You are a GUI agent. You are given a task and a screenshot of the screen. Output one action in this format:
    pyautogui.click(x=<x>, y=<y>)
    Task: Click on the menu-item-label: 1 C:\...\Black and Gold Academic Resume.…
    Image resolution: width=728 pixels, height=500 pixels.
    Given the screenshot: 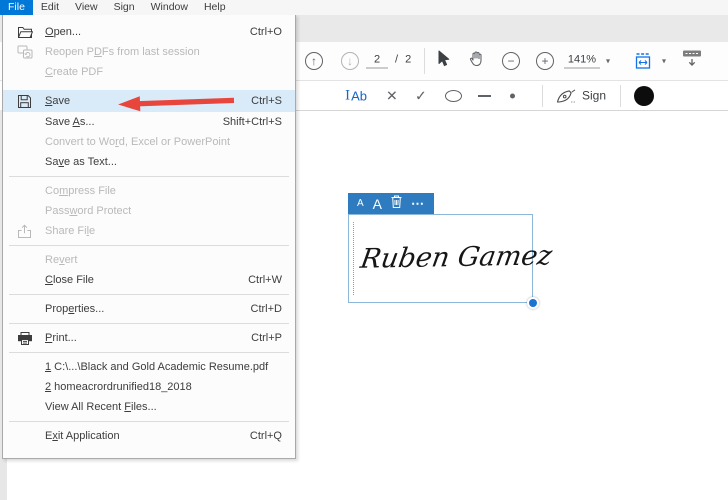 What is the action you would take?
    pyautogui.click(x=157, y=367)
    